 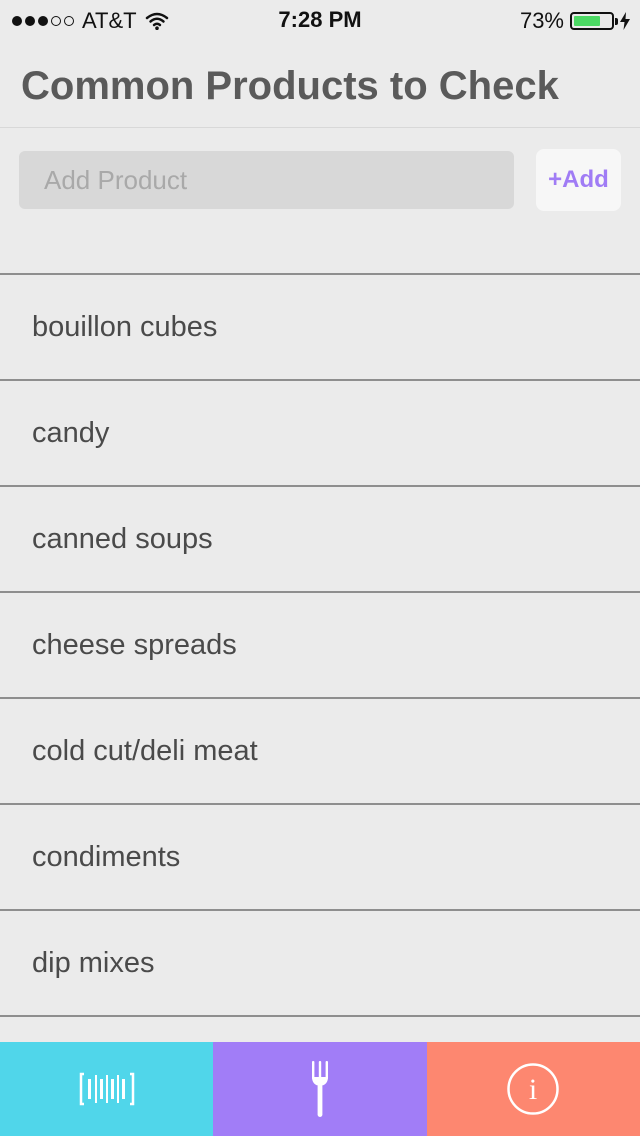 I want to click on product-item: candy, so click(x=320, y=434).